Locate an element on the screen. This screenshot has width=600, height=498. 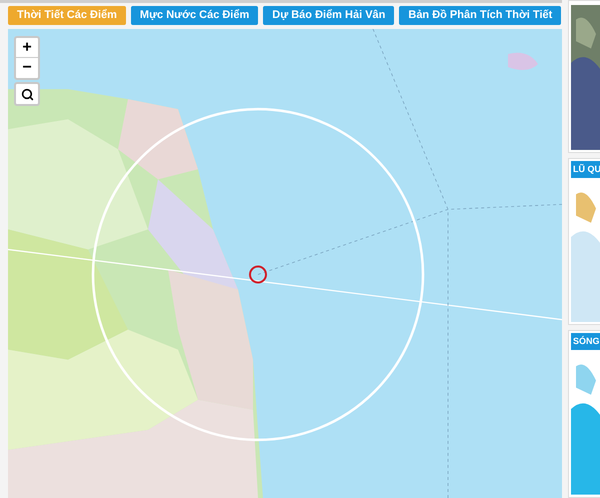
tab: Bản Đồ Phân Tích Thời Tiết is located at coordinates (480, 15).